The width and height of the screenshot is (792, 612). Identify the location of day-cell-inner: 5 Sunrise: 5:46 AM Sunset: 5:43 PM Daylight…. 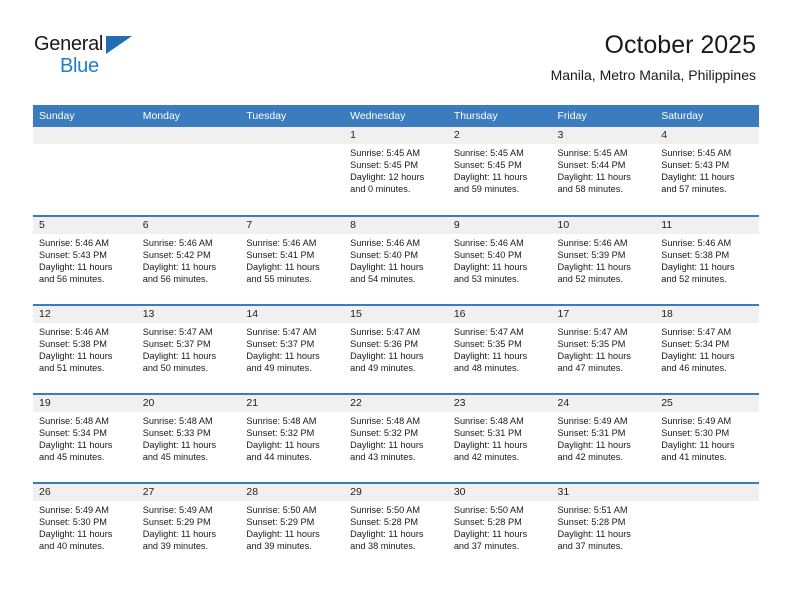
(85, 260).